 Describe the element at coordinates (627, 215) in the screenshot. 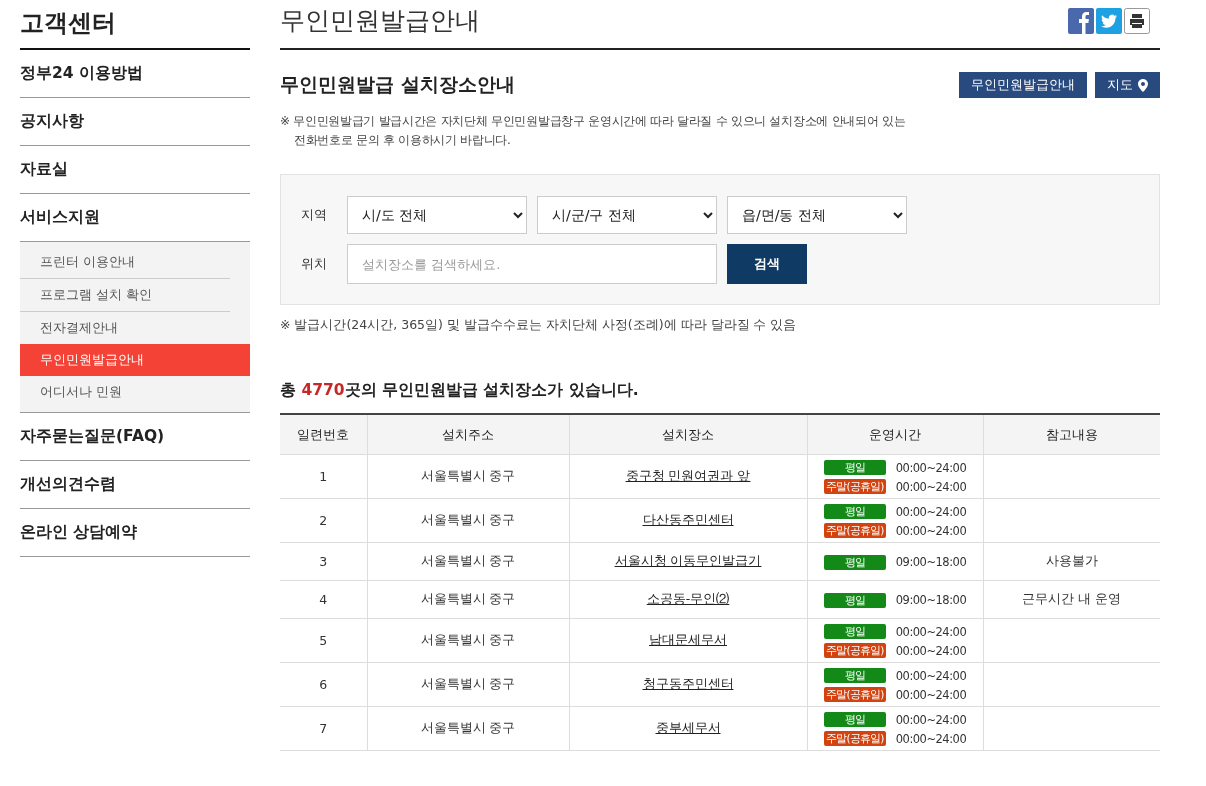

I see `region-select: 시/군/구 전체` at that location.